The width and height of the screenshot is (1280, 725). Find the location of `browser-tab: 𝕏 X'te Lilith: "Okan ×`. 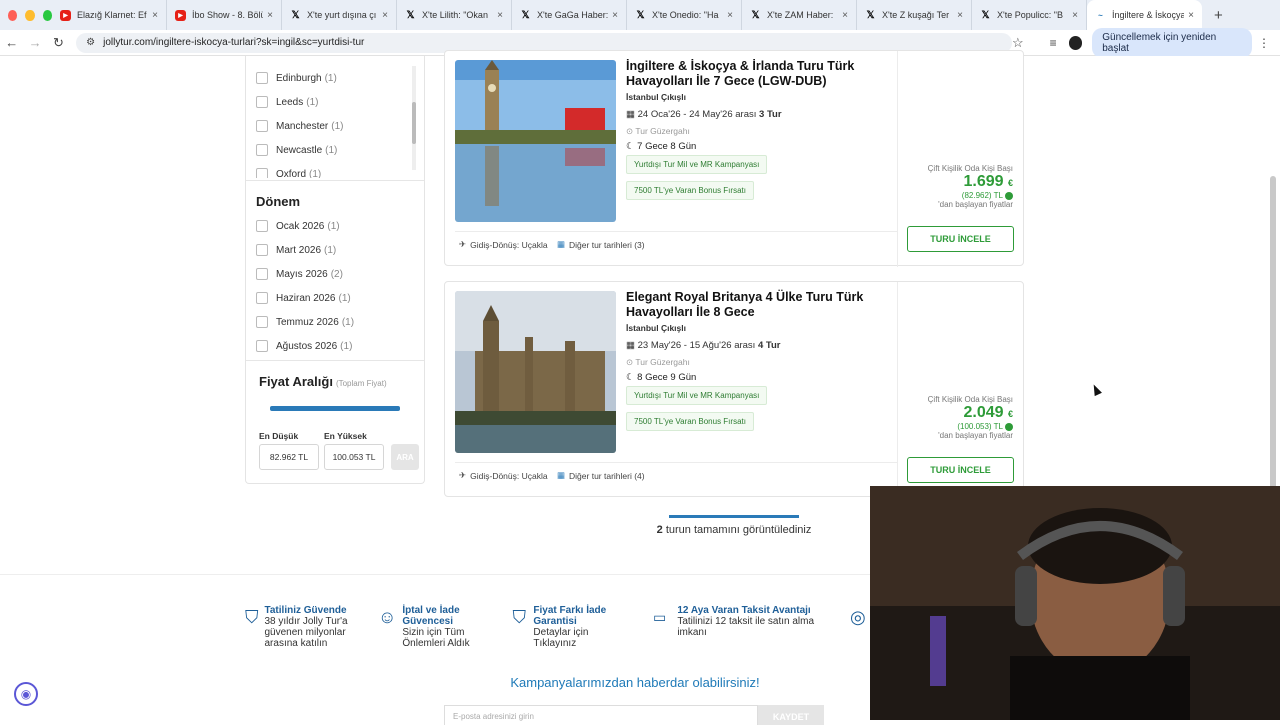

browser-tab: 𝕏 X'te Lilith: "Okan × is located at coordinates (454, 15).